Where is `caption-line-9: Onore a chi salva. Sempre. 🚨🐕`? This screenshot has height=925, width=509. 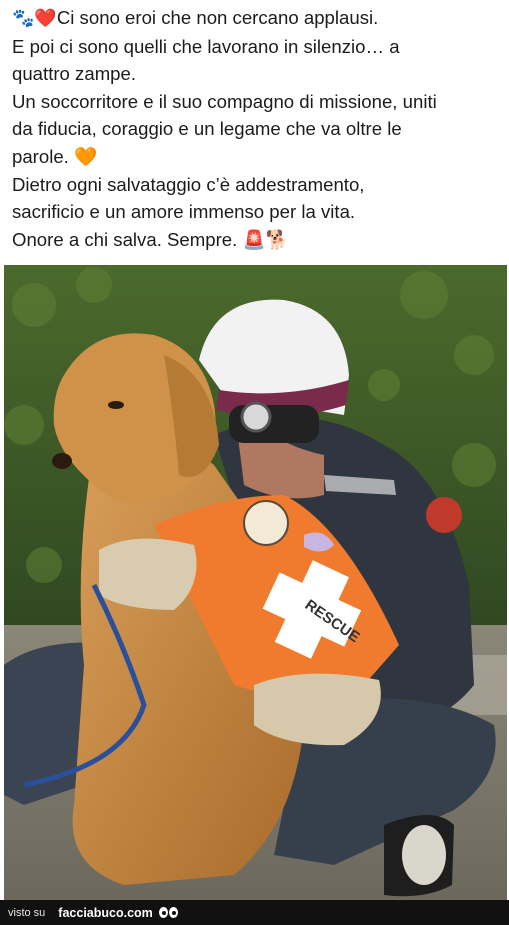
caption-line-9: Onore a chi salva. Sempre. 🚨🐕 is located at coordinates (150, 239).